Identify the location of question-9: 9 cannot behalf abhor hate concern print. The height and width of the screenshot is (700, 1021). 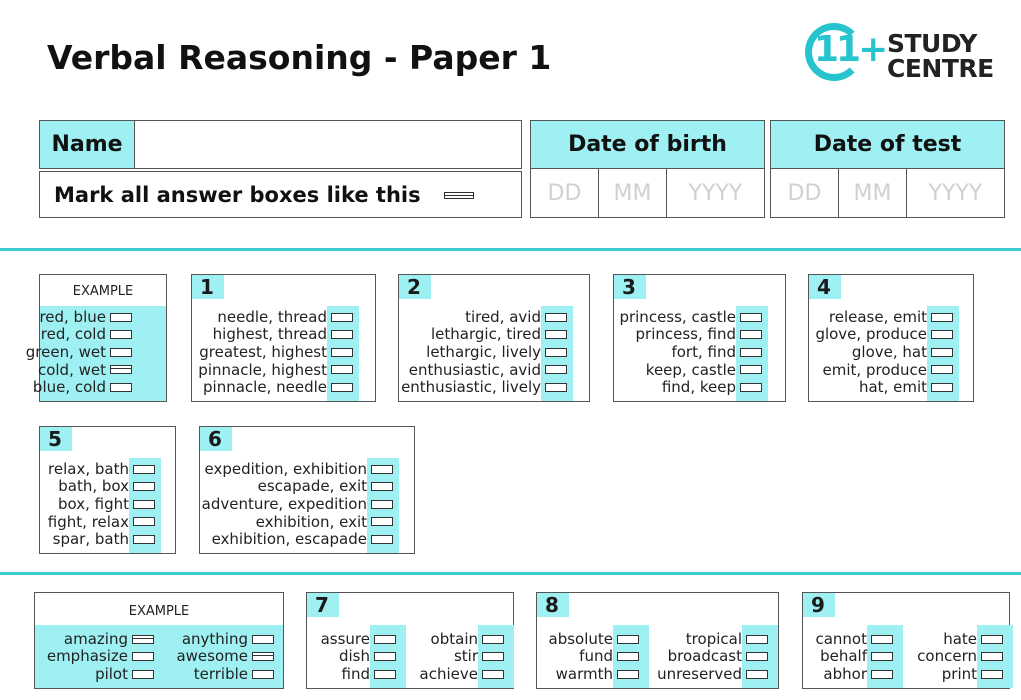
(907, 640).